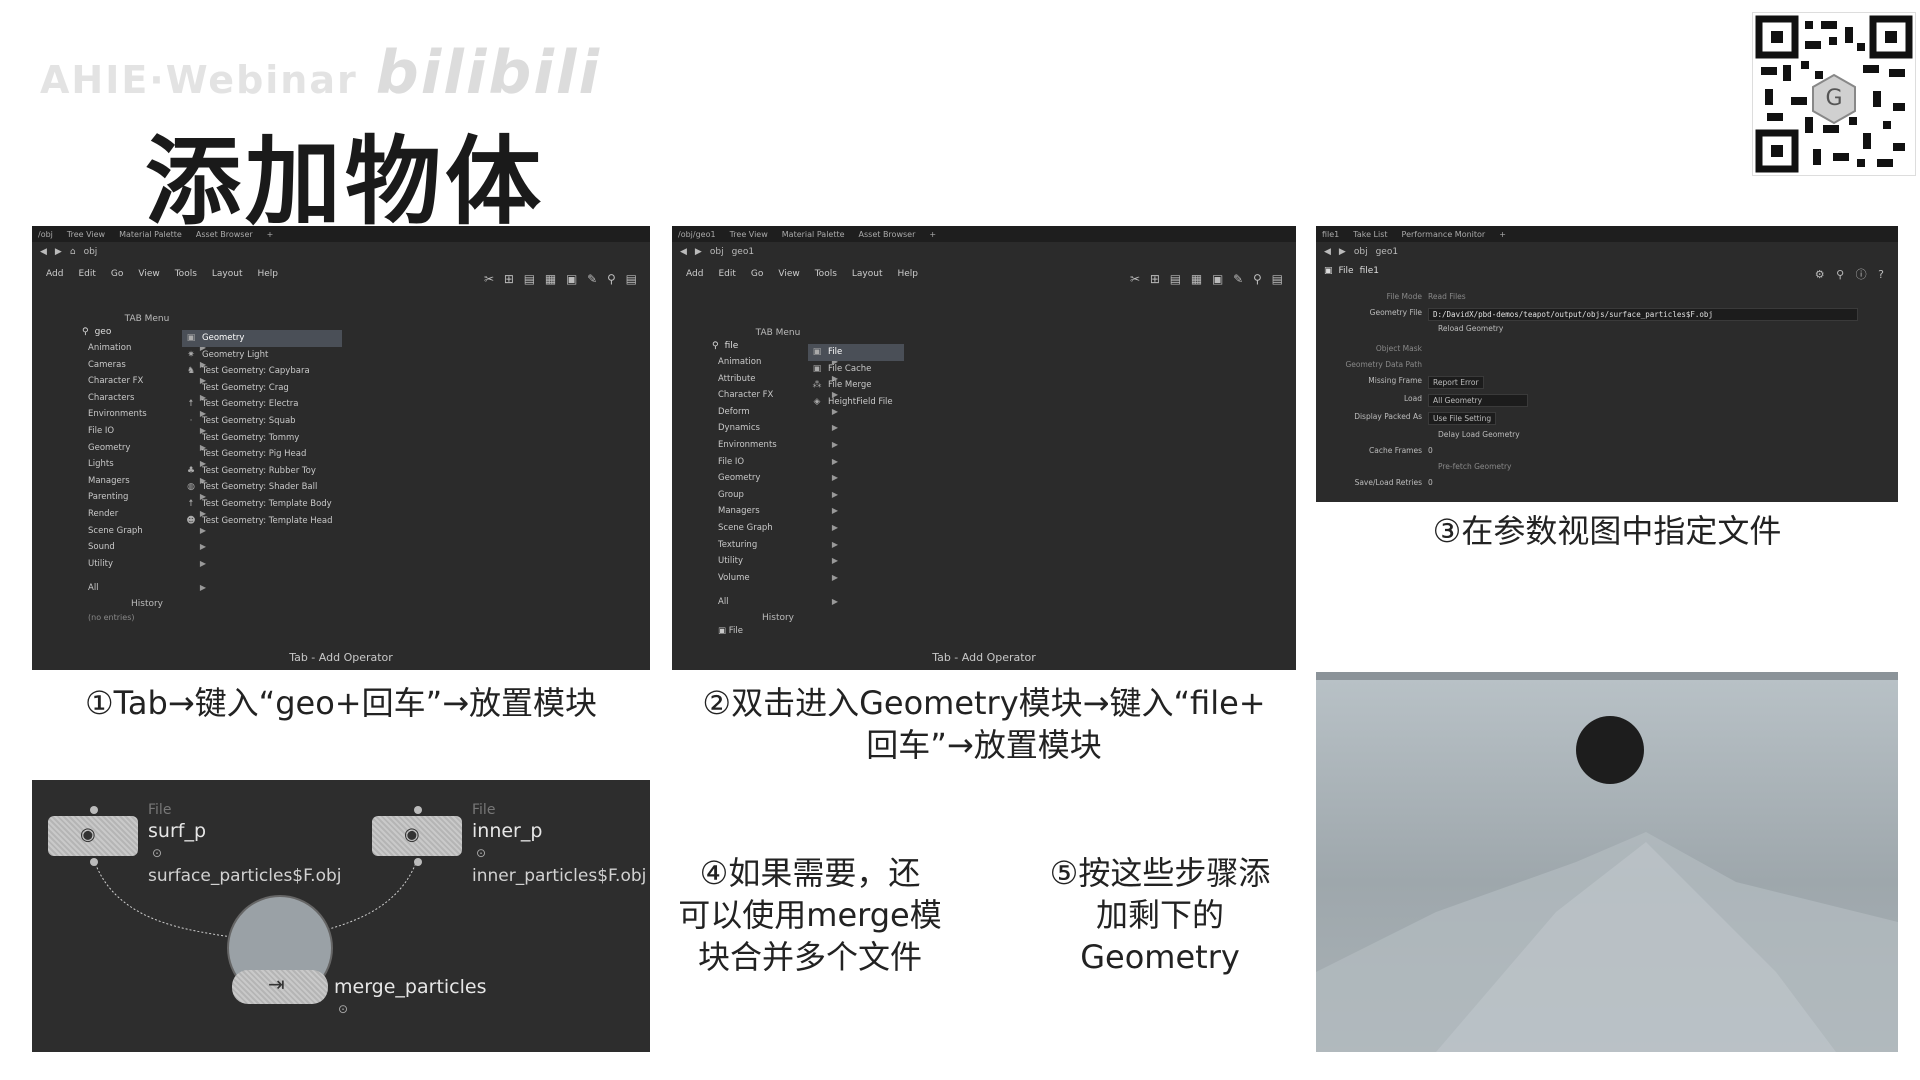 This screenshot has width=1920, height=1080. Describe the element at coordinates (778, 445) in the screenshot. I see `category-item: Environments ▶` at that location.